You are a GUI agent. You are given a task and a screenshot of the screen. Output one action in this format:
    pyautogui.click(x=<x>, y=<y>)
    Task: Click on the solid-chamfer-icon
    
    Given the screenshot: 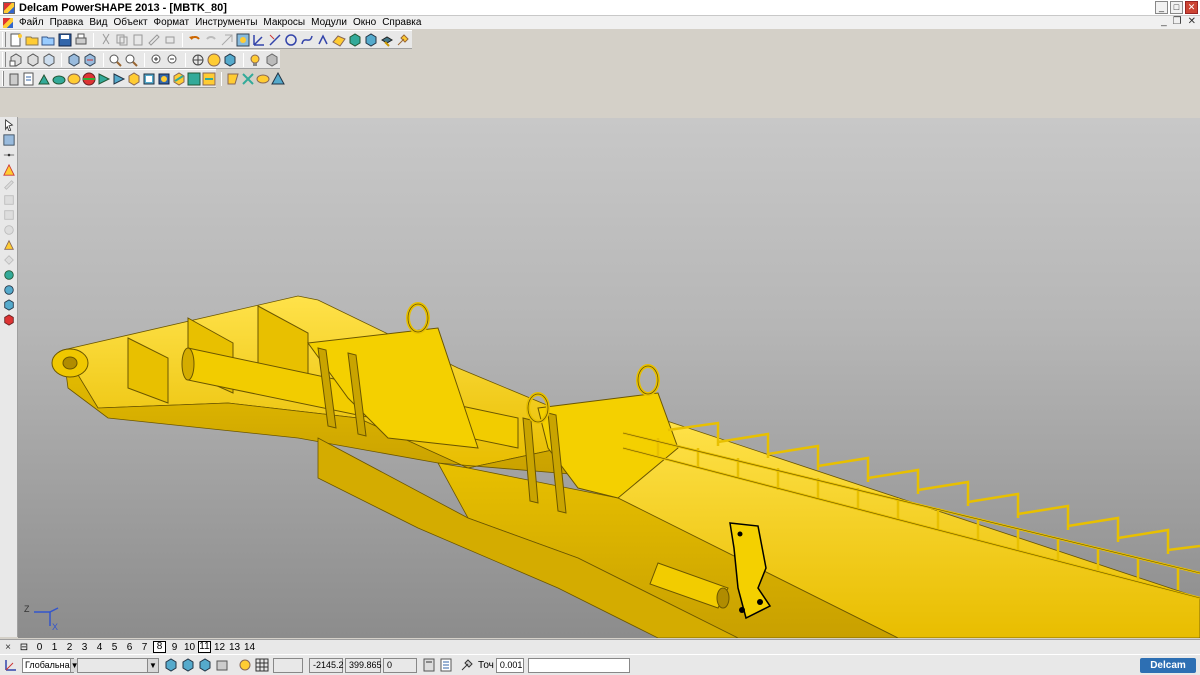 What is the action you would take?
    pyautogui.click(x=233, y=79)
    